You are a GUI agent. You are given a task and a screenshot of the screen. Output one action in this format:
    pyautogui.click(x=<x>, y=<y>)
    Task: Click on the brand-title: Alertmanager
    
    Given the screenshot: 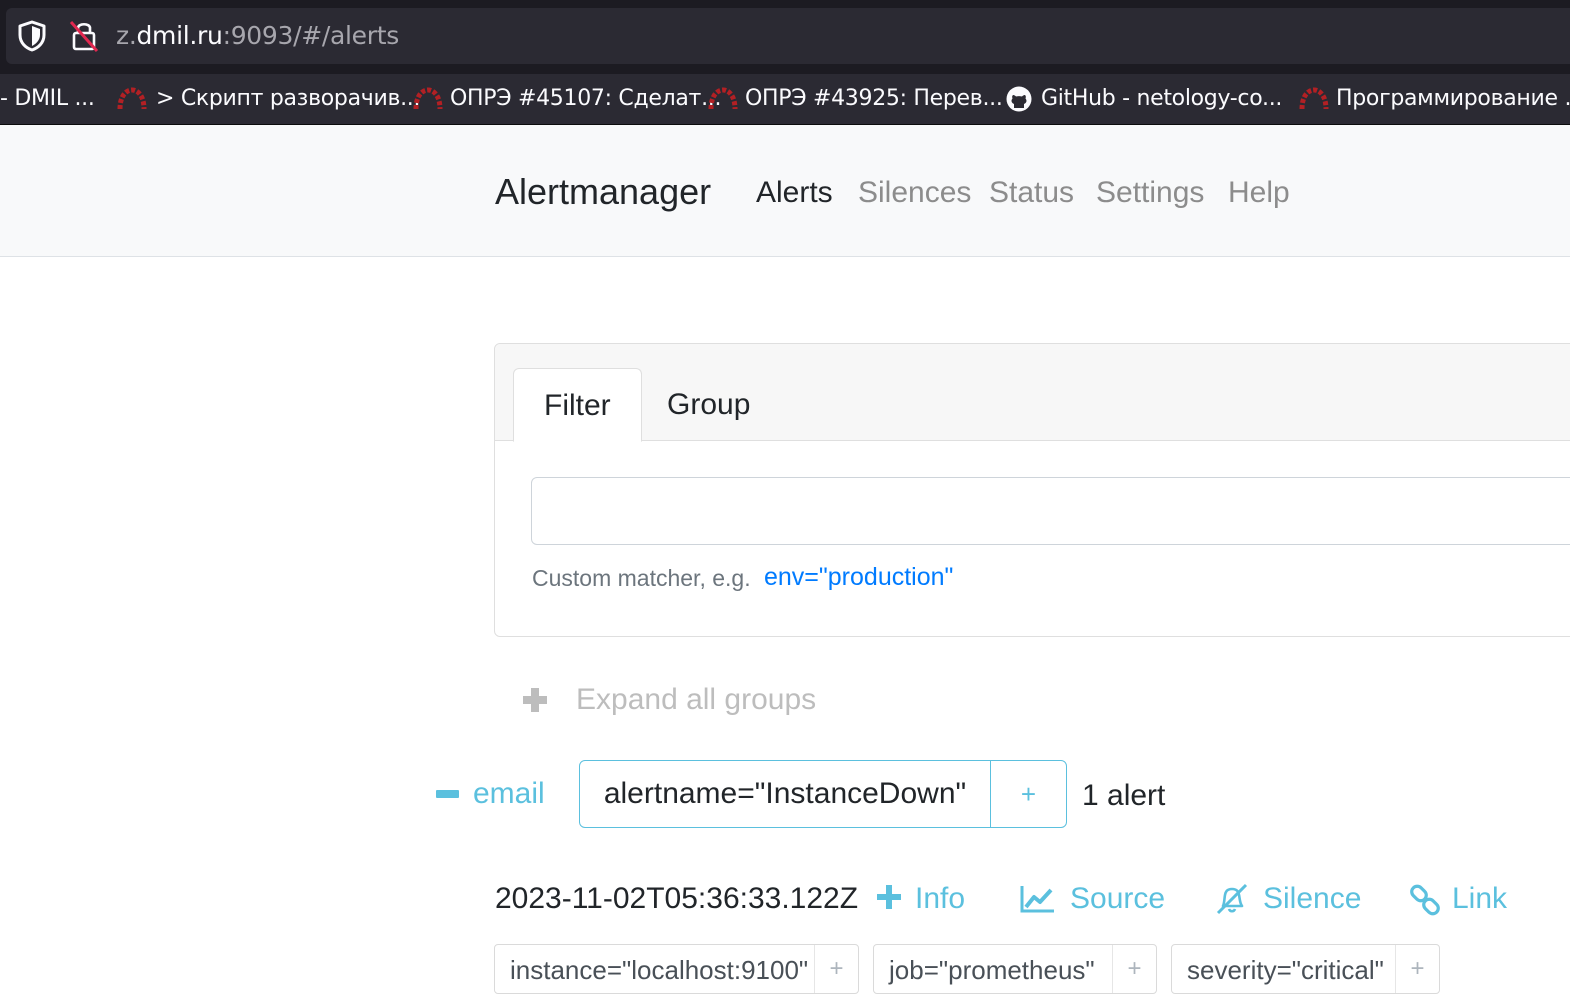 What is the action you would take?
    pyautogui.click(x=603, y=192)
    